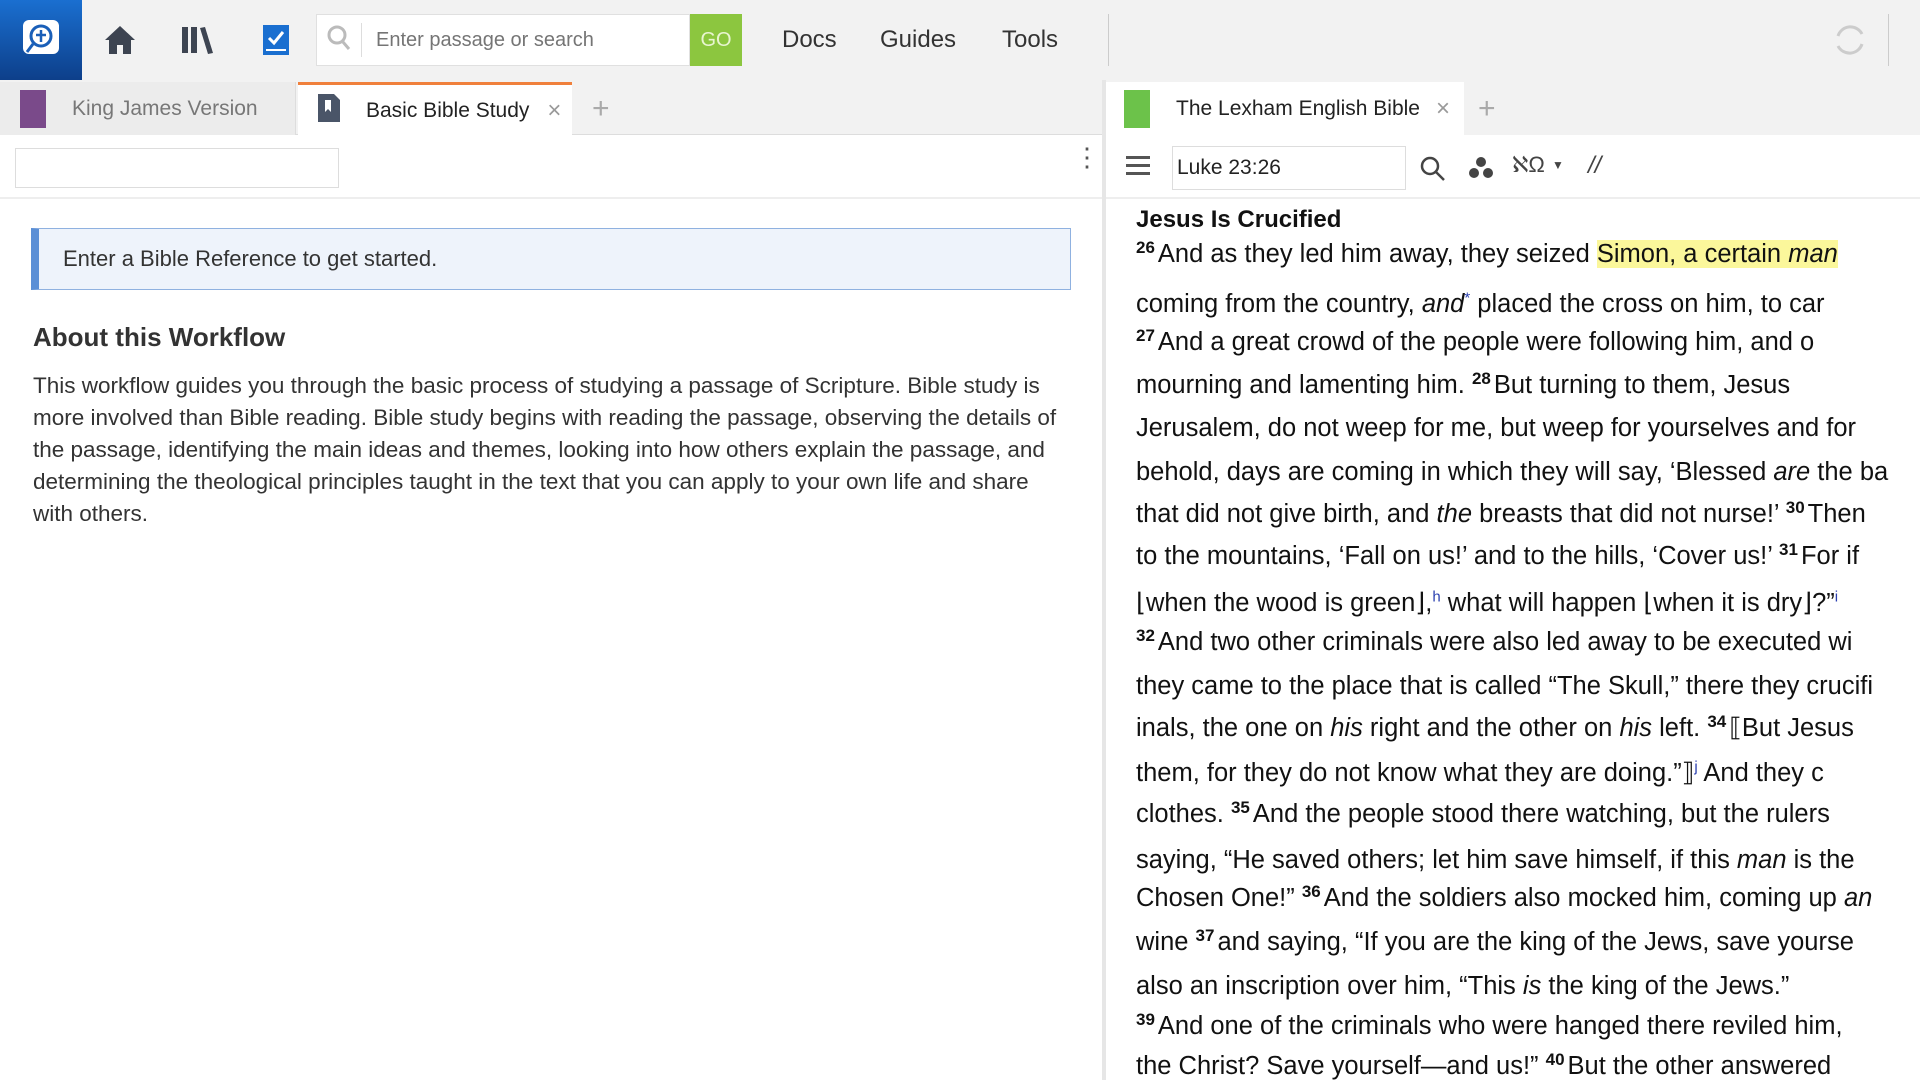 This screenshot has width=1920, height=1080. What do you see at coordinates (1145, 635) in the screenshot?
I see `verse-number: 32` at bounding box center [1145, 635].